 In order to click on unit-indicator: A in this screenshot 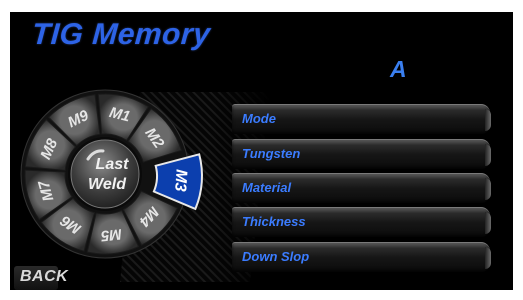, I will do `click(398, 69)`.